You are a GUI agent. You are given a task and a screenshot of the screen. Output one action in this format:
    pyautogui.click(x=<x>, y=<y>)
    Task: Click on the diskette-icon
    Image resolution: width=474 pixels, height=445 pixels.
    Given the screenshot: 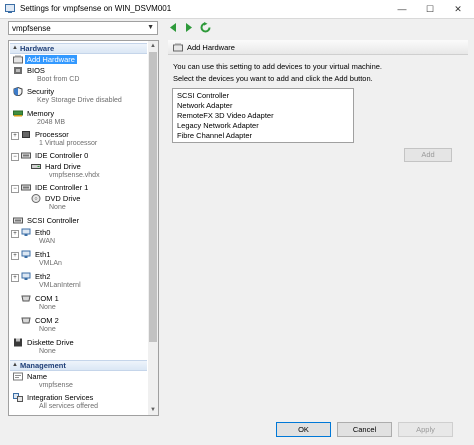 What is the action you would take?
    pyautogui.click(x=18, y=342)
    